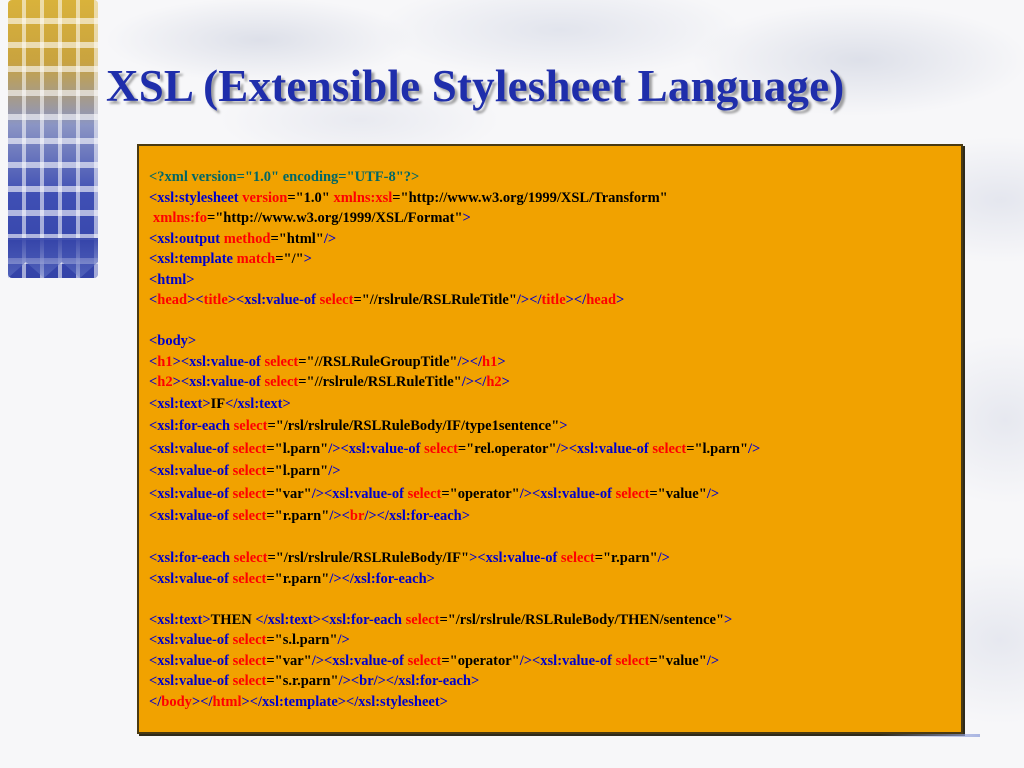 Image resolution: width=1024 pixels, height=768 pixels. Describe the element at coordinates (601, 300) in the screenshot. I see `code-token: head` at that location.